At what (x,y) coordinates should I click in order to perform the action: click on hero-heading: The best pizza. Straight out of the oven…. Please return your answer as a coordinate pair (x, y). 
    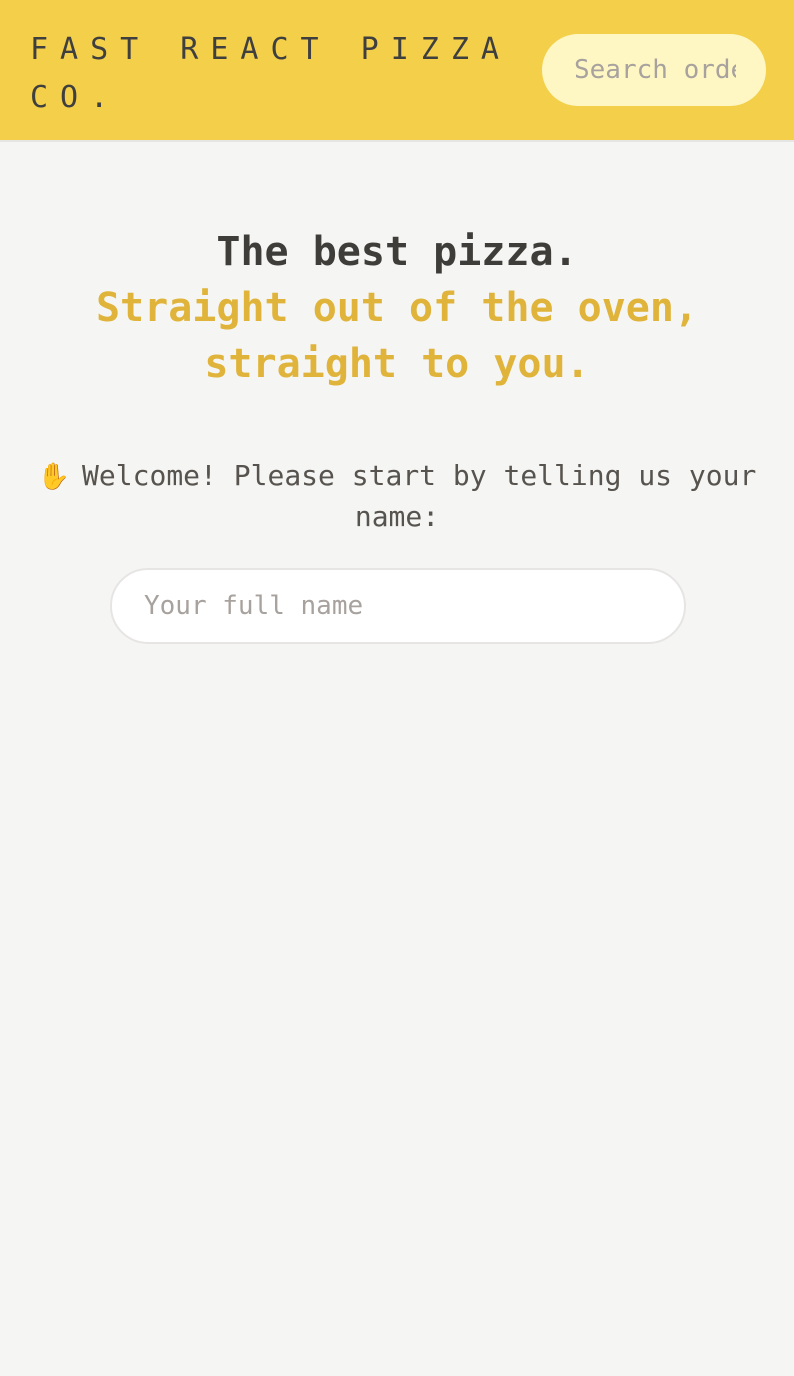
    Looking at the image, I should click on (397, 308).